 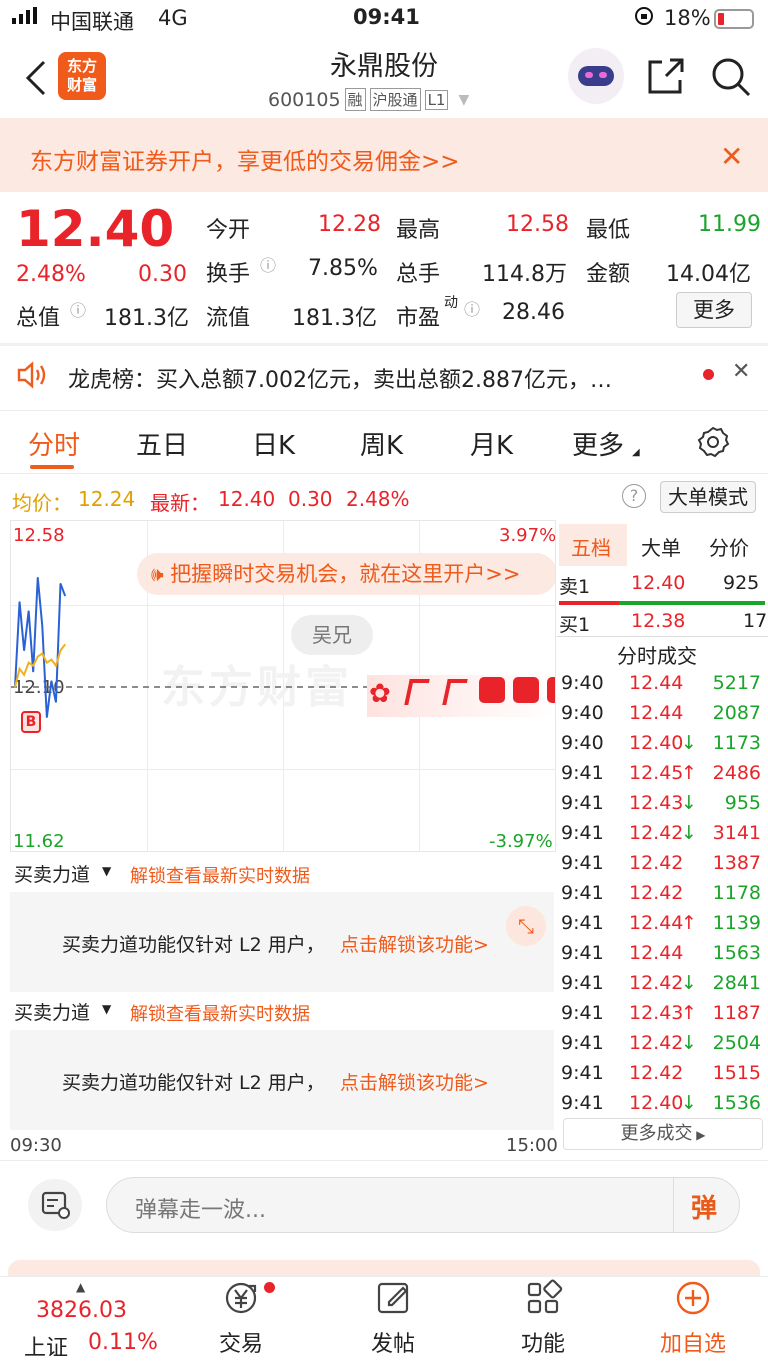 What do you see at coordinates (736, 743) in the screenshot?
I see `trade-volume: 1173` at bounding box center [736, 743].